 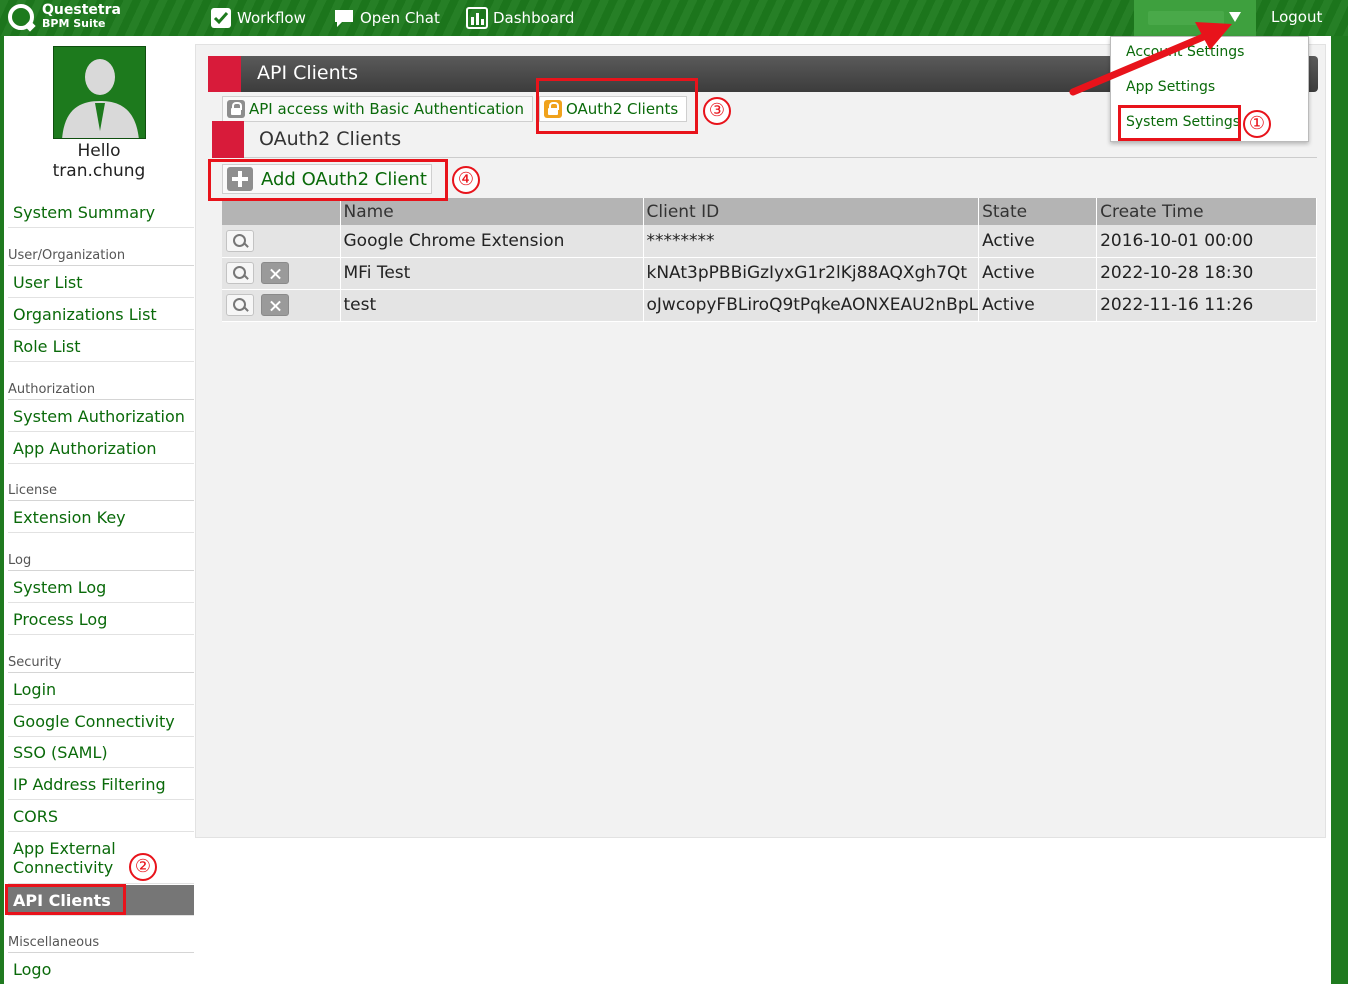 I want to click on client-id: oJwcopyFBLiroQ9tPqkeAONXEAU2nBpL, so click(x=811, y=305).